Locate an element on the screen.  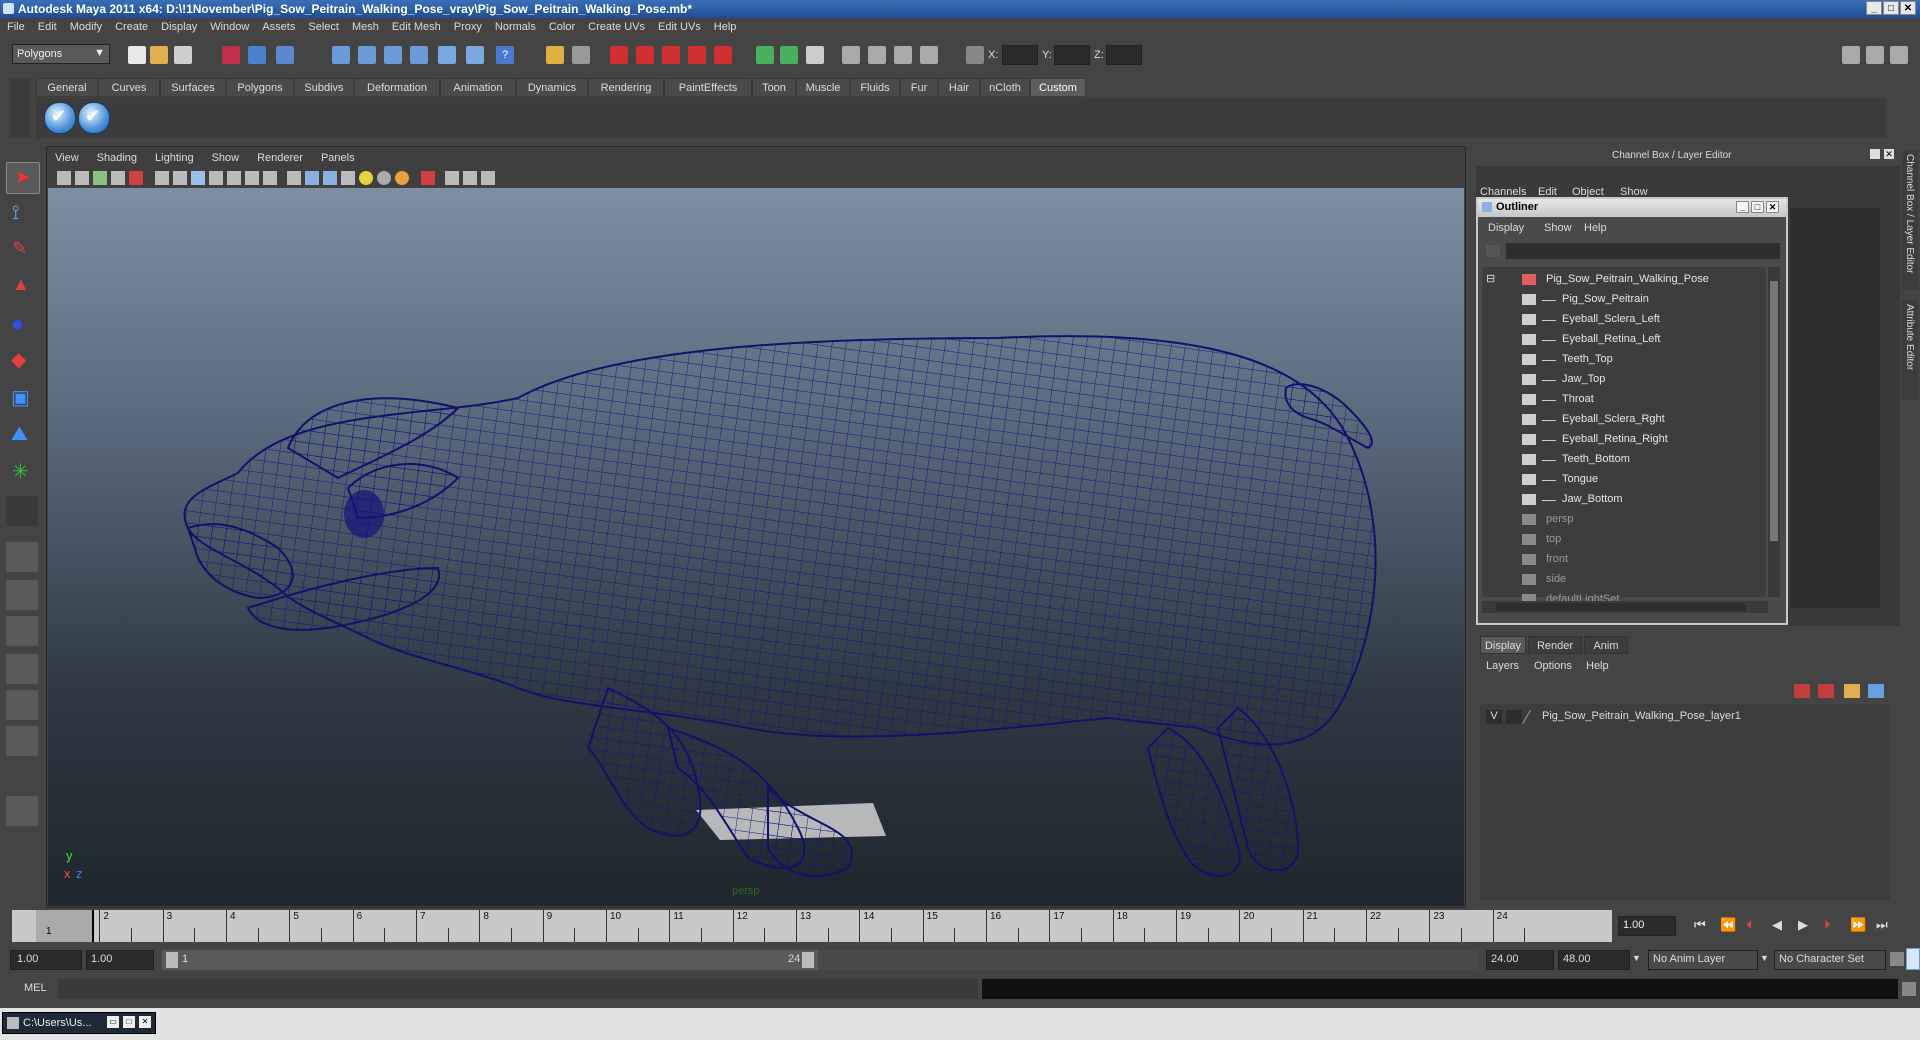
range-slider: 1 24 is located at coordinates (490, 960).